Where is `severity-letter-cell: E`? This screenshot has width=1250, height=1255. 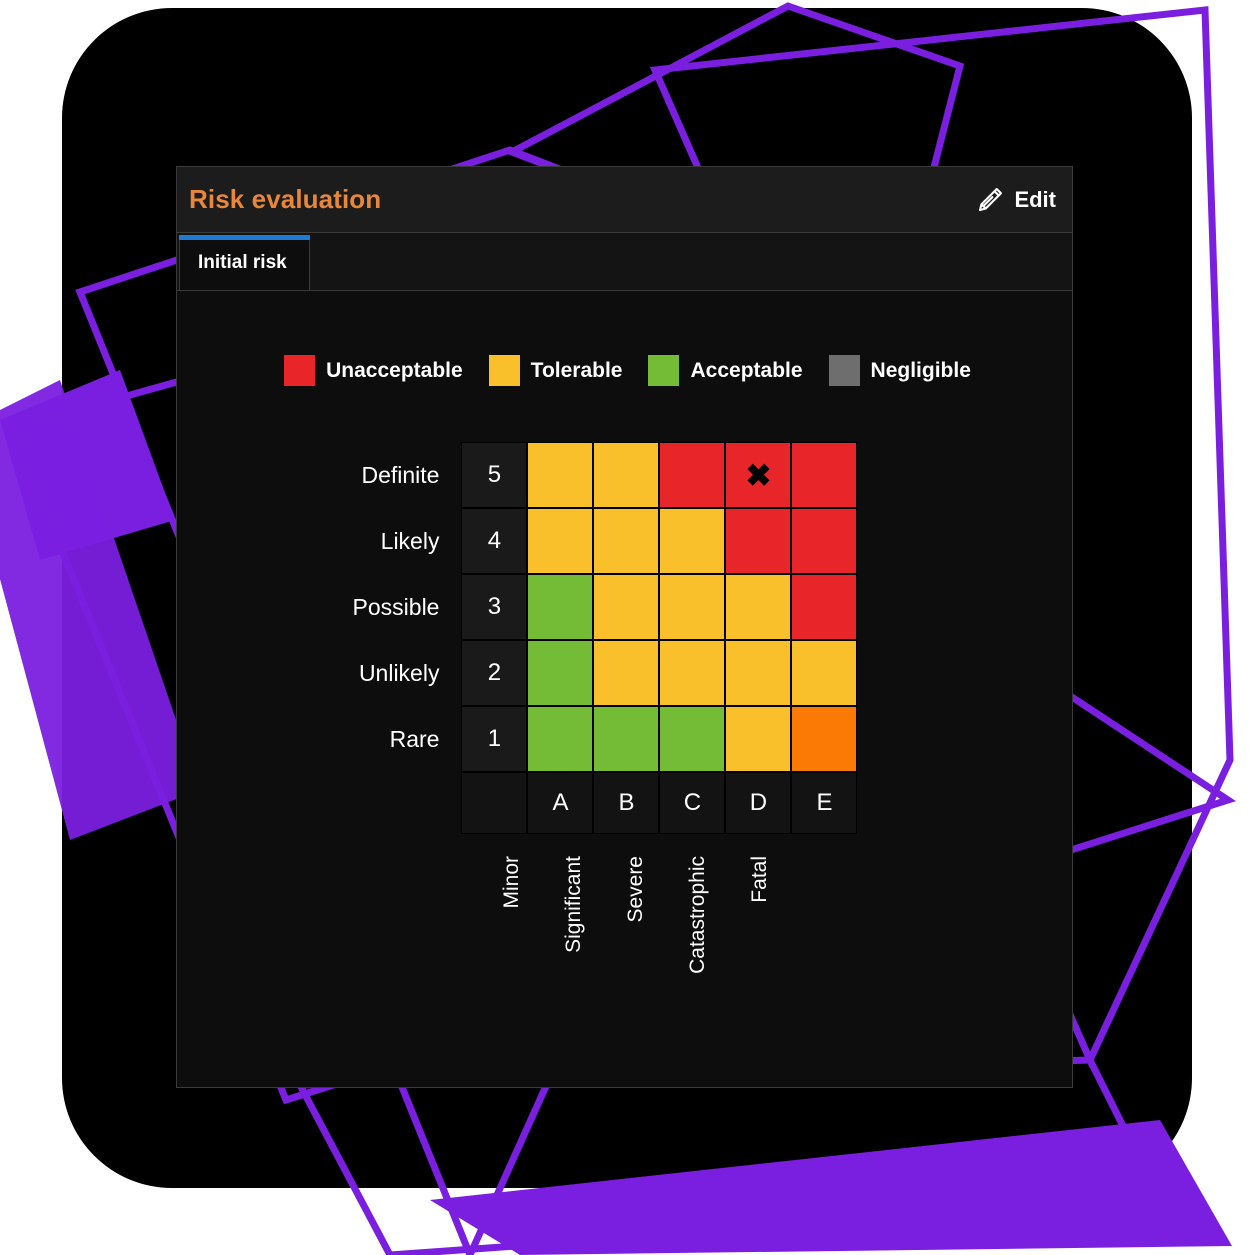
severity-letter-cell: E is located at coordinates (824, 803).